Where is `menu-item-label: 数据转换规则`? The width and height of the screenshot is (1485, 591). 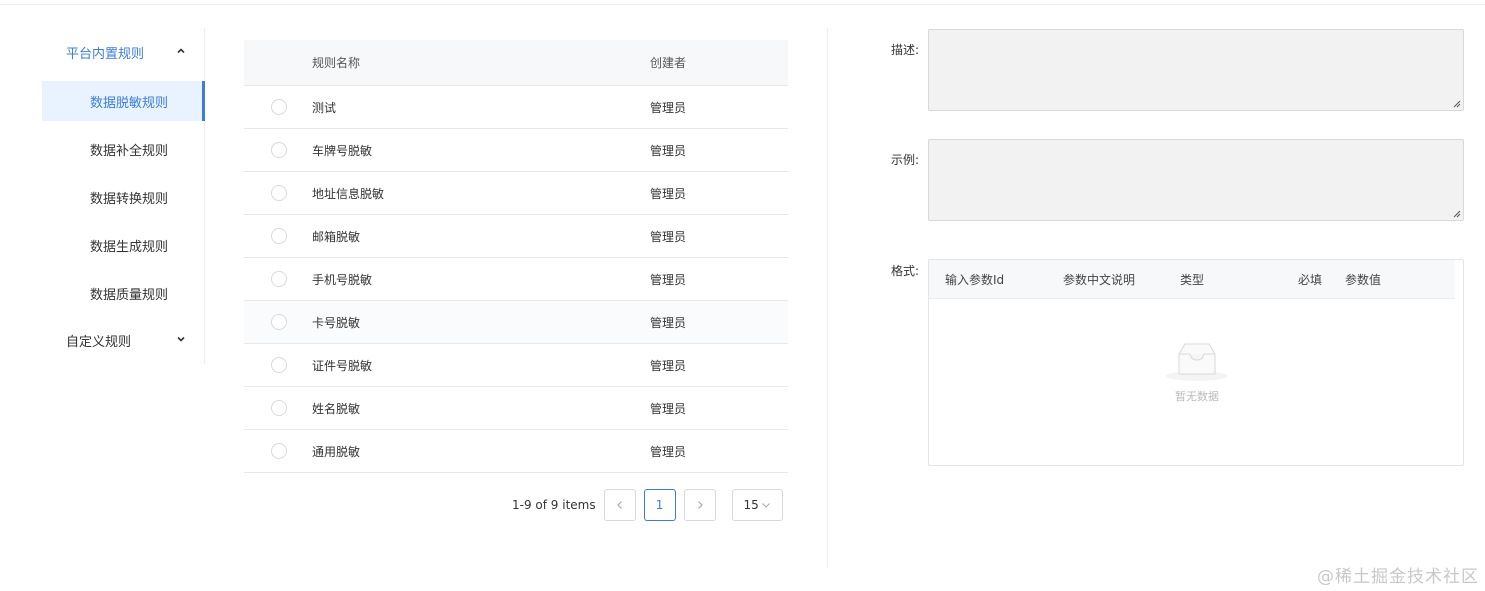 menu-item-label: 数据转换规则 is located at coordinates (129, 199).